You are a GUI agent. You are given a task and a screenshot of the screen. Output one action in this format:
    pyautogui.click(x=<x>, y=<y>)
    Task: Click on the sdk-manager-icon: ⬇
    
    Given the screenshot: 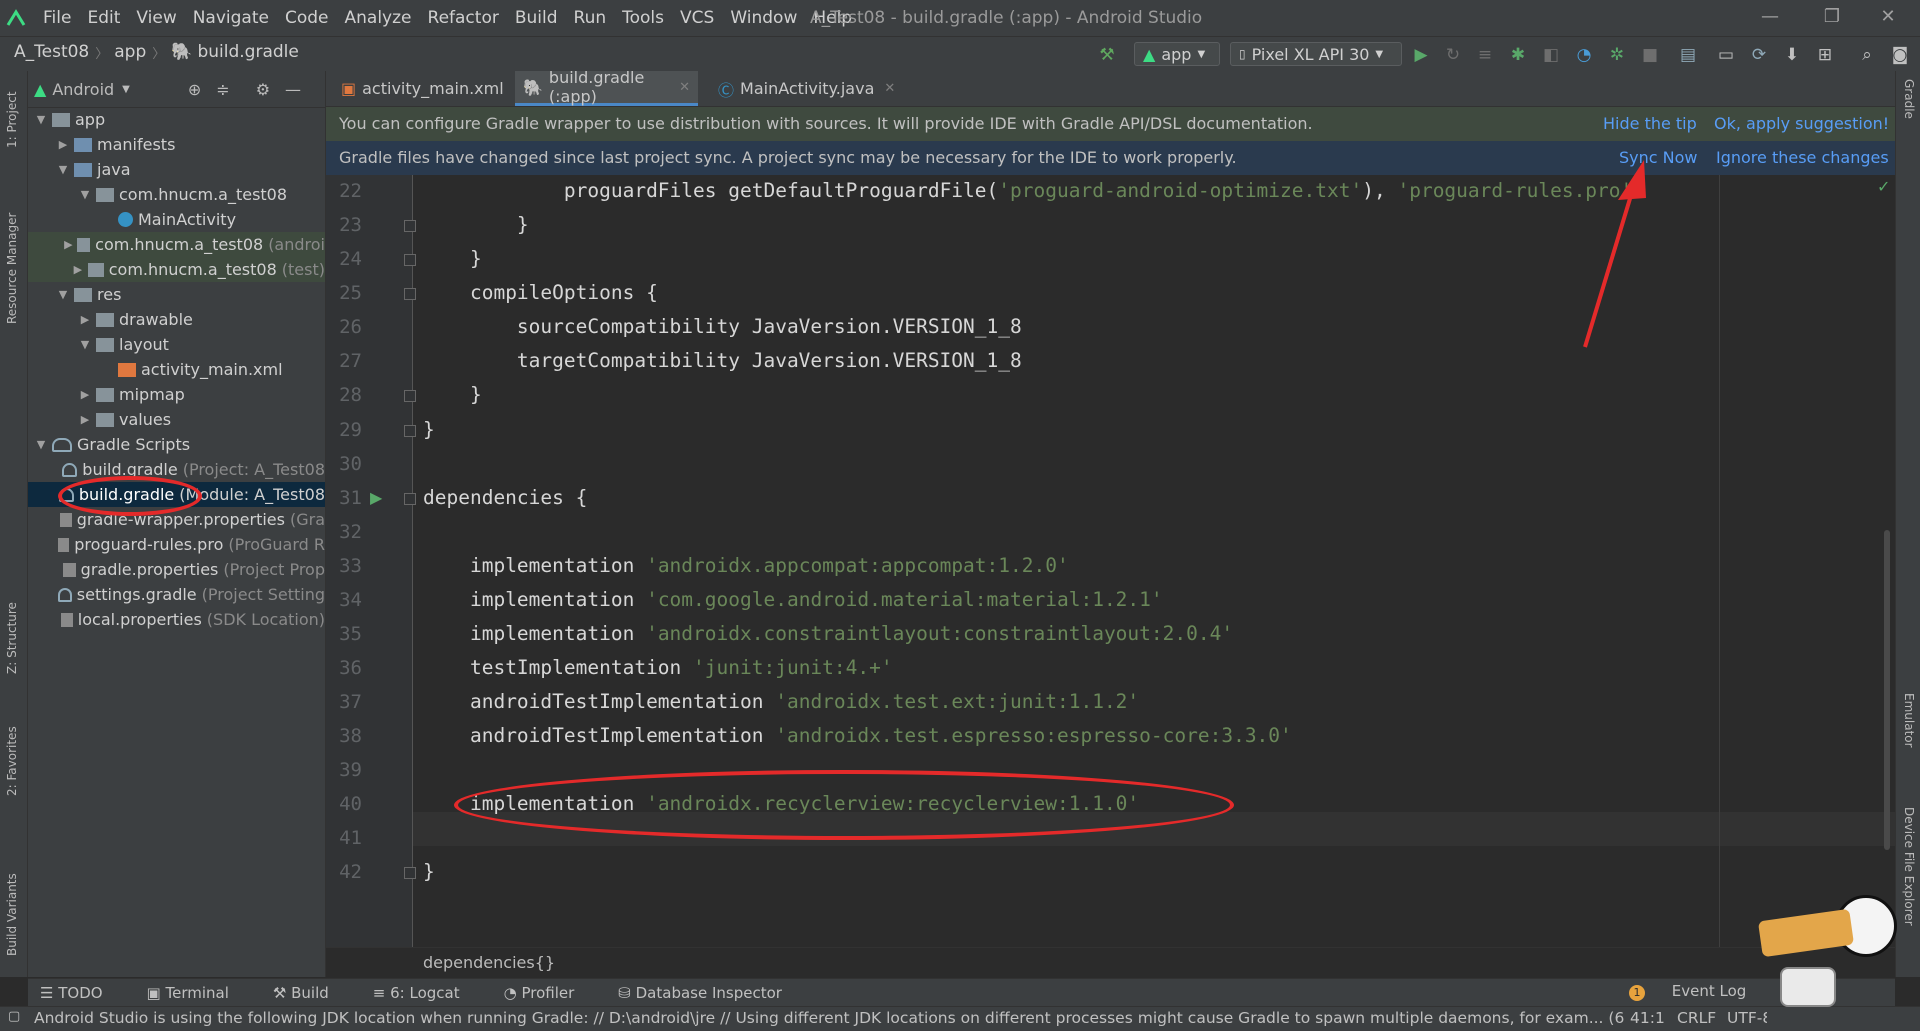 What is the action you would take?
    pyautogui.click(x=1792, y=55)
    